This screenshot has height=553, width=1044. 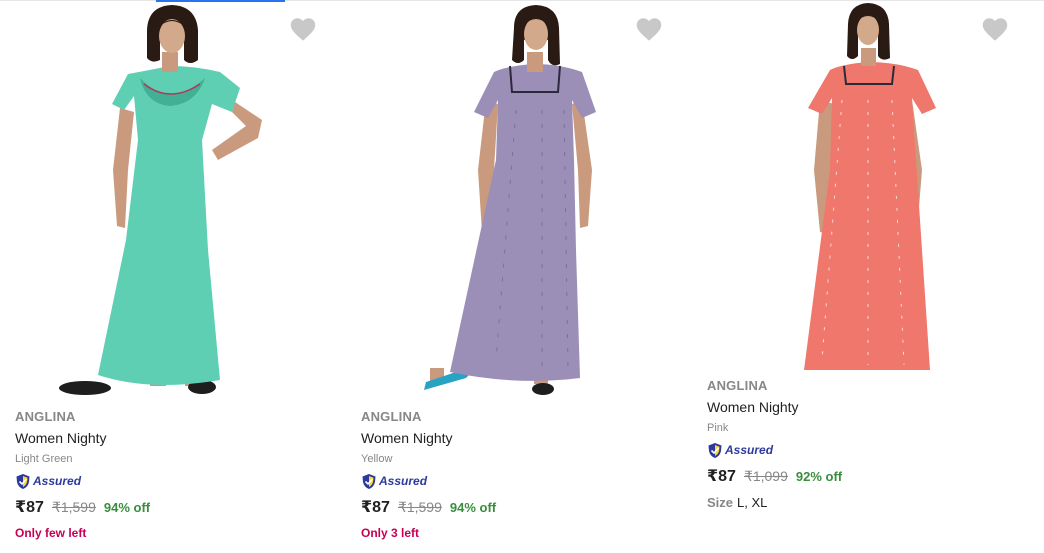 I want to click on product-color: Light Green, so click(x=44, y=459).